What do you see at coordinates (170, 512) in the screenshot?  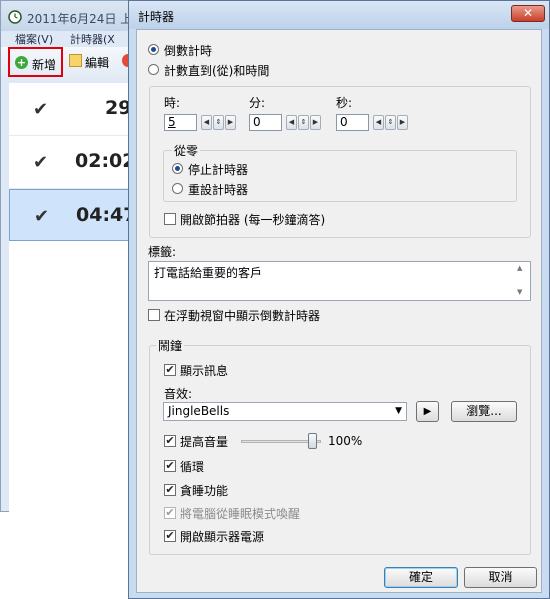 I see `wake-computer-checkbox: ✔` at bounding box center [170, 512].